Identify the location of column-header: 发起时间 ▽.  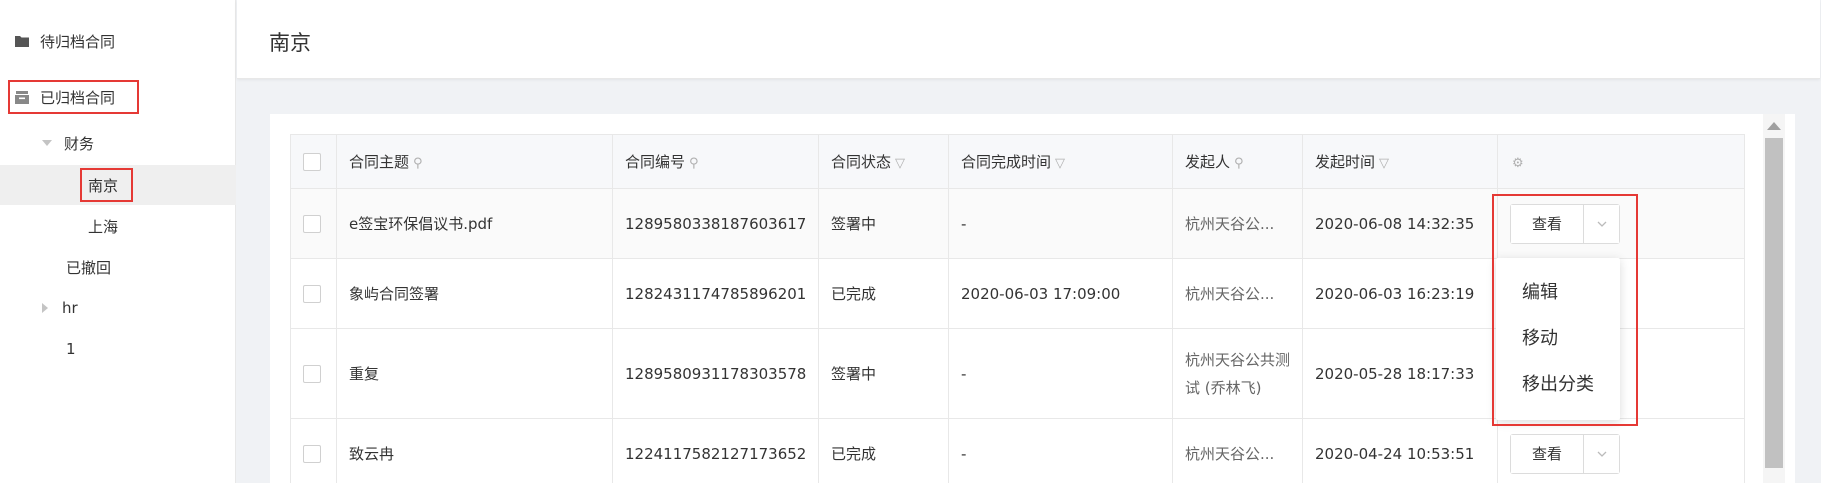
(1400, 161).